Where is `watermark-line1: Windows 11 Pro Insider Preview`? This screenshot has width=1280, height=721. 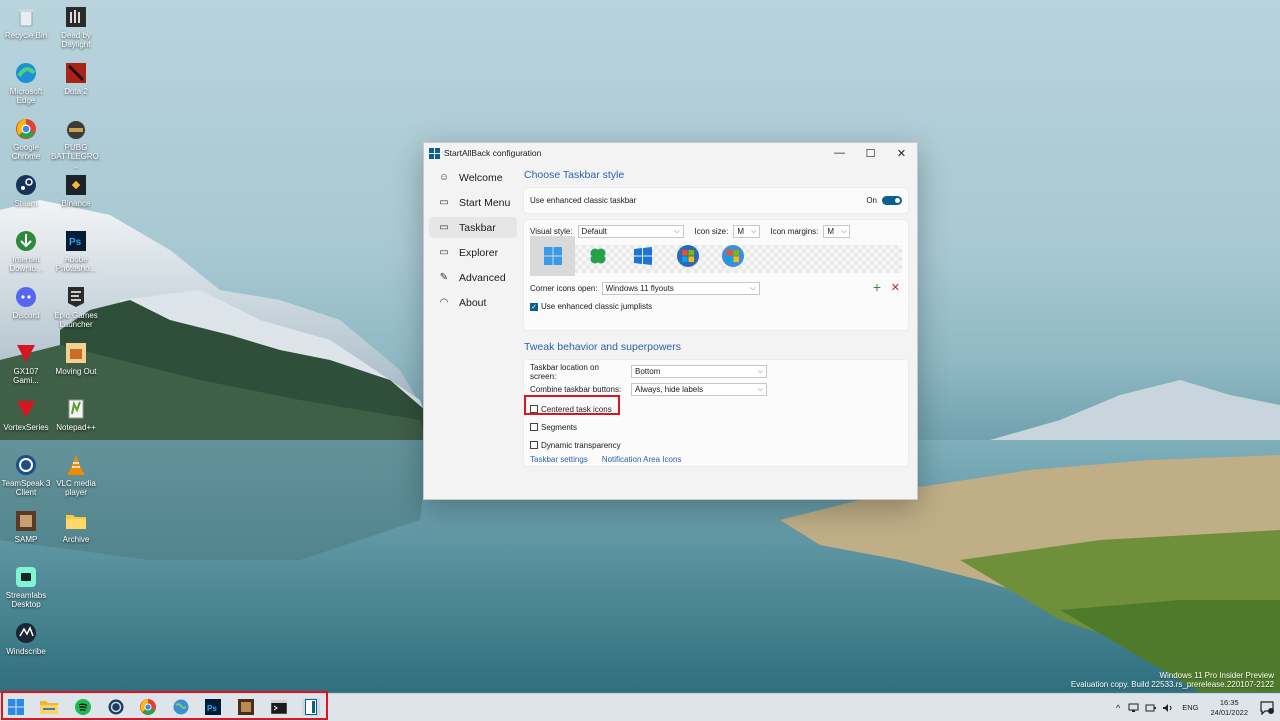 watermark-line1: Windows 11 Pro Insider Preview is located at coordinates (1216, 675).